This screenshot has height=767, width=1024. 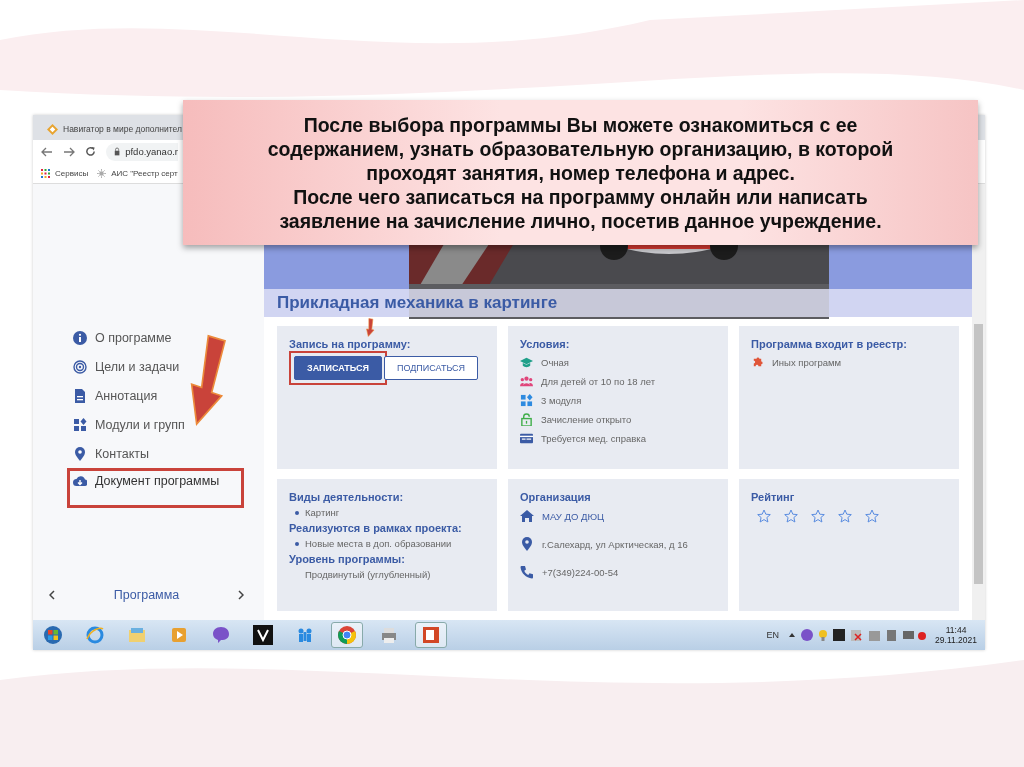 What do you see at coordinates (526, 438) in the screenshot?
I see `card-icon` at bounding box center [526, 438].